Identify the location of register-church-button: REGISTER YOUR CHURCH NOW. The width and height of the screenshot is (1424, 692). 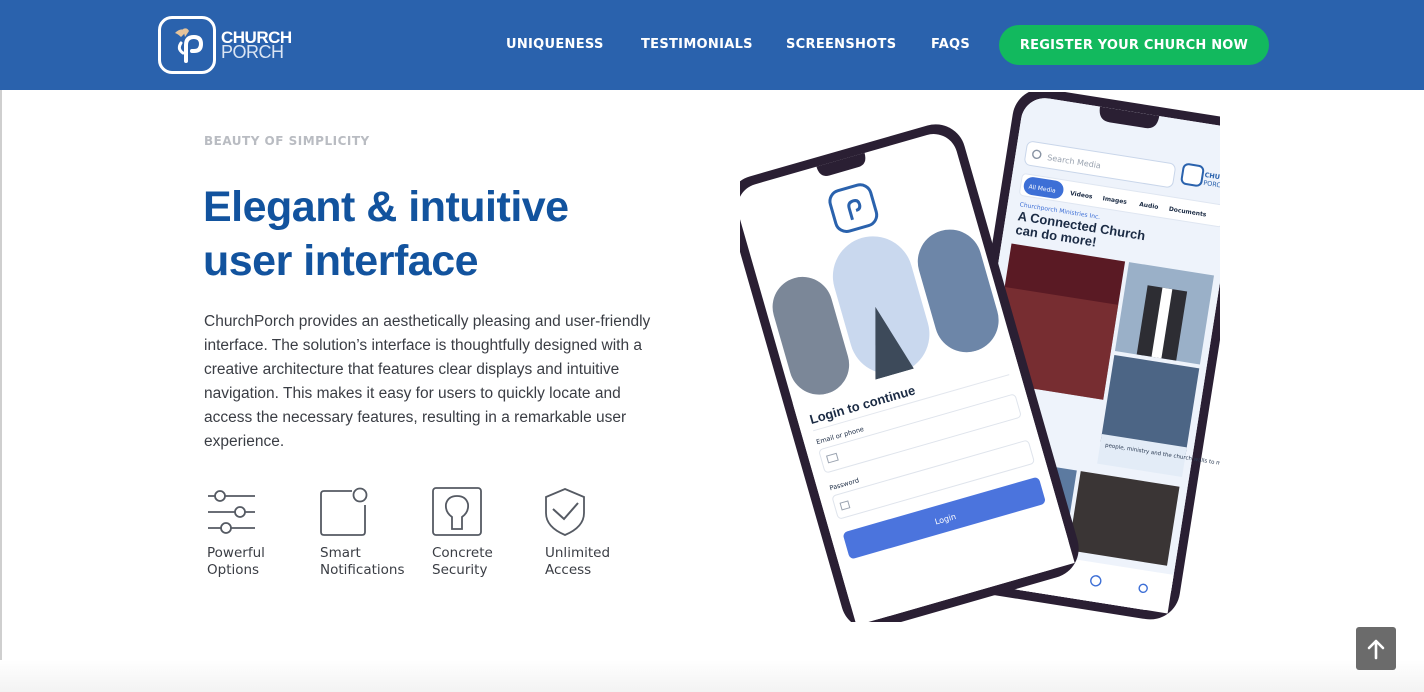
(1134, 45).